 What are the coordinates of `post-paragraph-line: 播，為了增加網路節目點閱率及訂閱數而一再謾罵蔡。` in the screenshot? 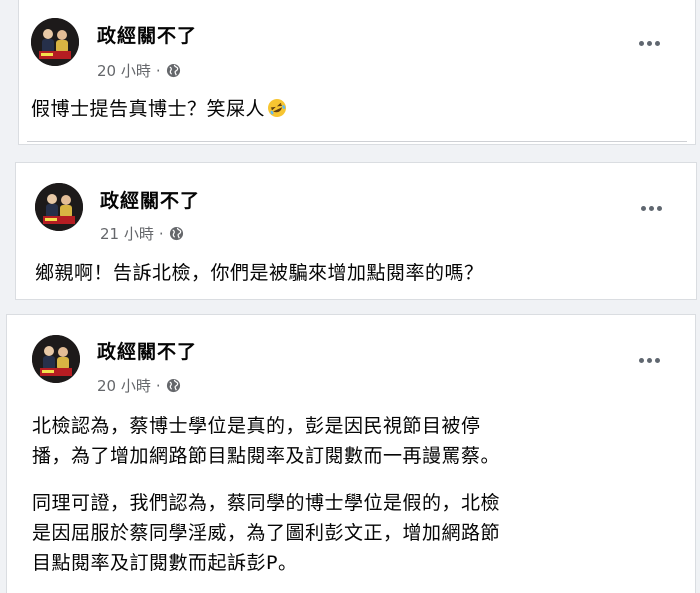 It's located at (266, 456).